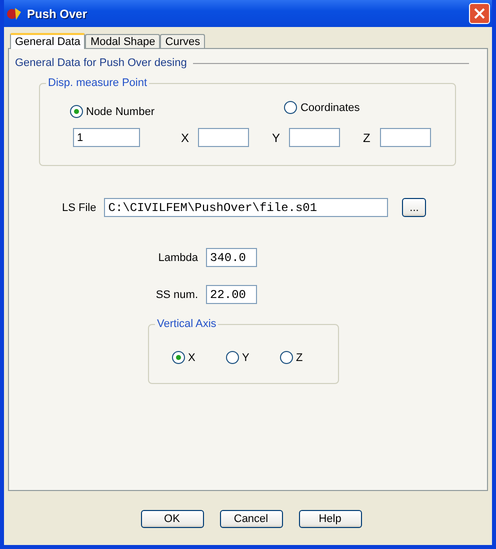 The height and width of the screenshot is (549, 496). Describe the element at coordinates (57, 13) in the screenshot. I see `window-title: Push Over` at that location.